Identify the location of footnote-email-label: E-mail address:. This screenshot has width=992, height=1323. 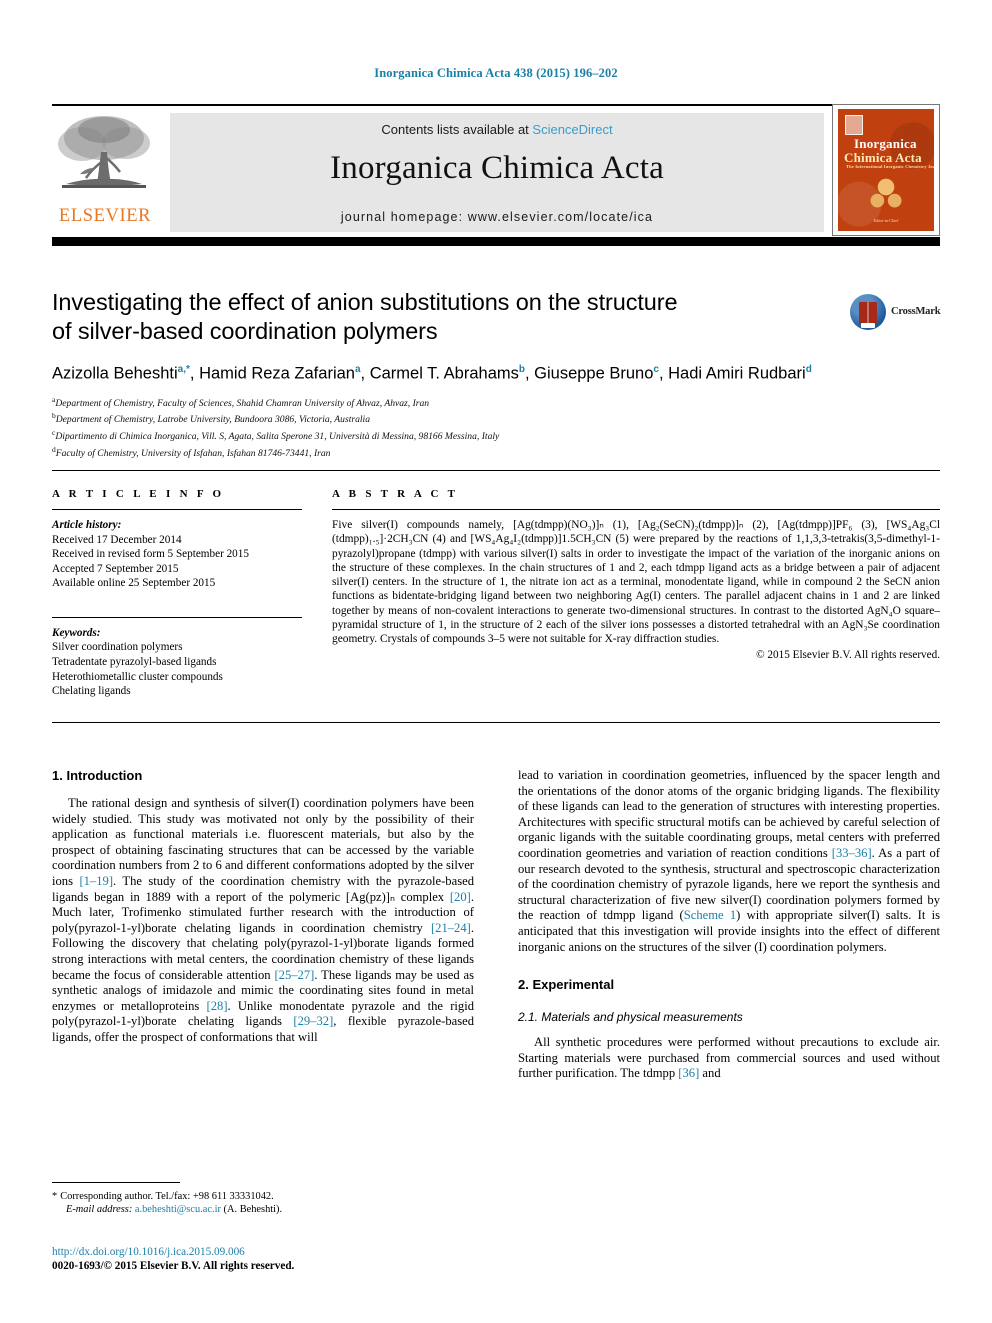
(99, 1210).